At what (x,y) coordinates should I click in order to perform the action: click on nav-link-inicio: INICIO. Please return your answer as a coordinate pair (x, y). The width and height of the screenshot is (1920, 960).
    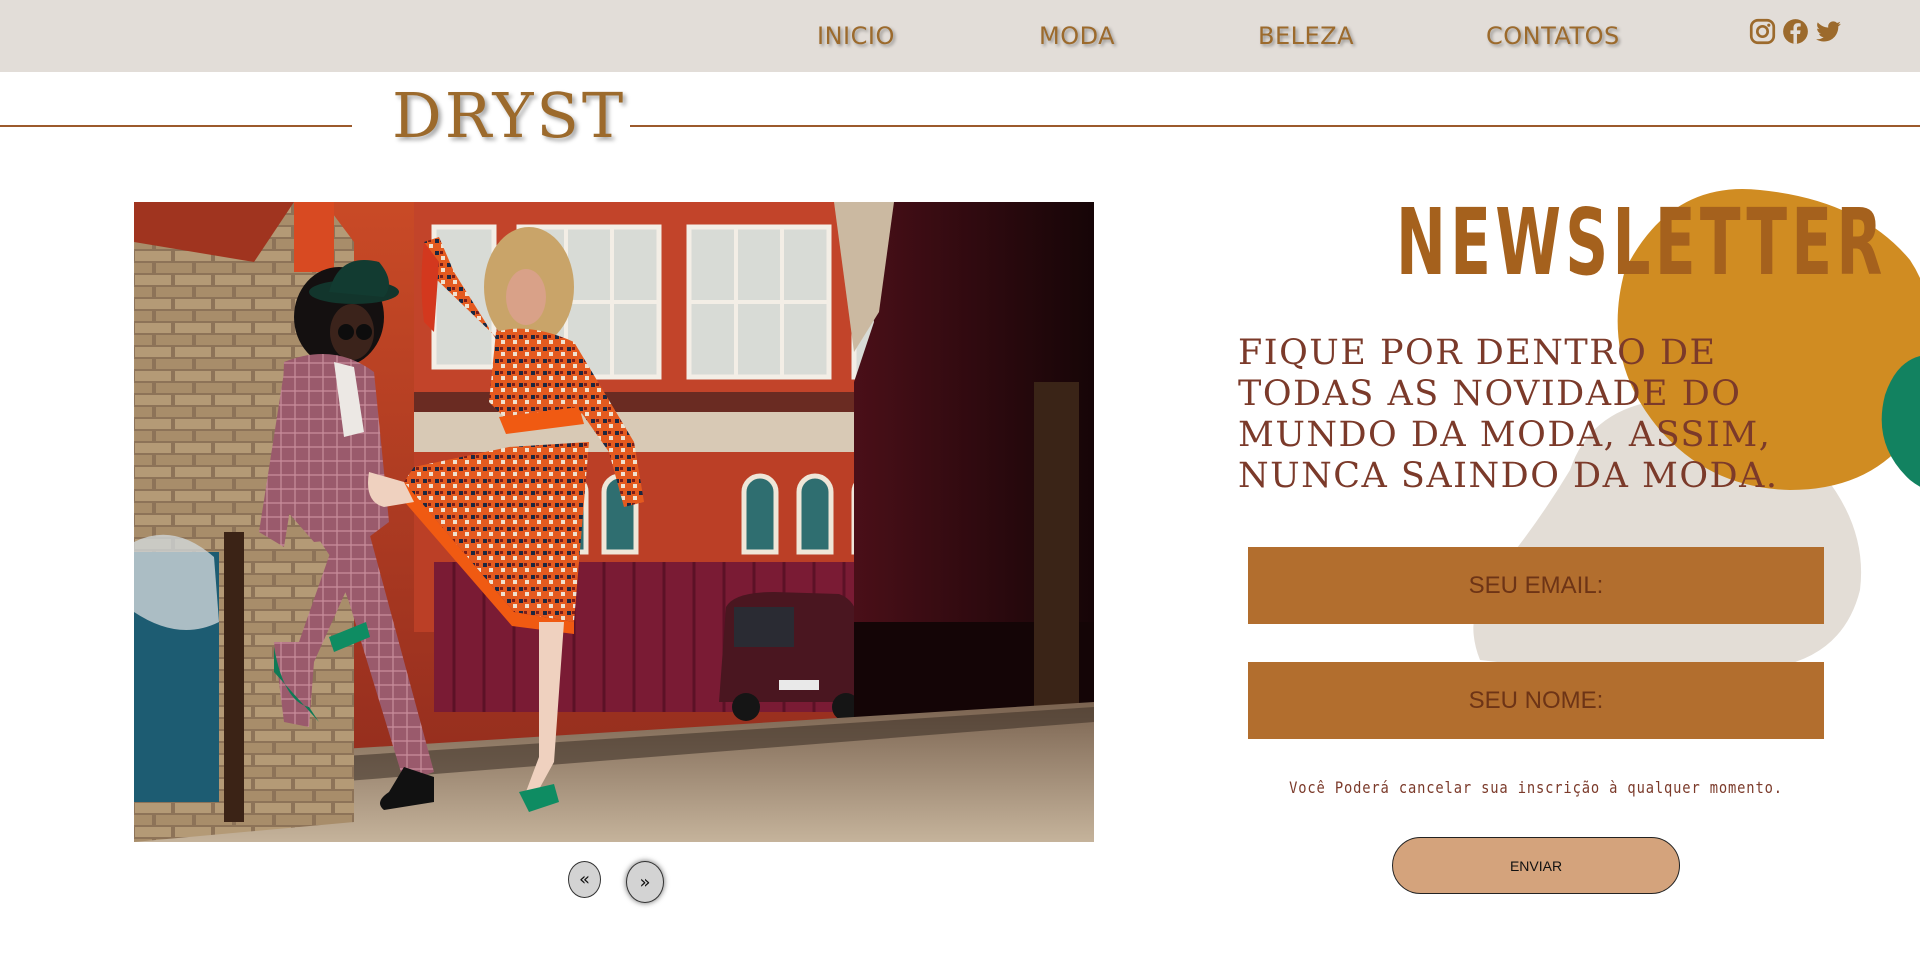
    Looking at the image, I should click on (856, 36).